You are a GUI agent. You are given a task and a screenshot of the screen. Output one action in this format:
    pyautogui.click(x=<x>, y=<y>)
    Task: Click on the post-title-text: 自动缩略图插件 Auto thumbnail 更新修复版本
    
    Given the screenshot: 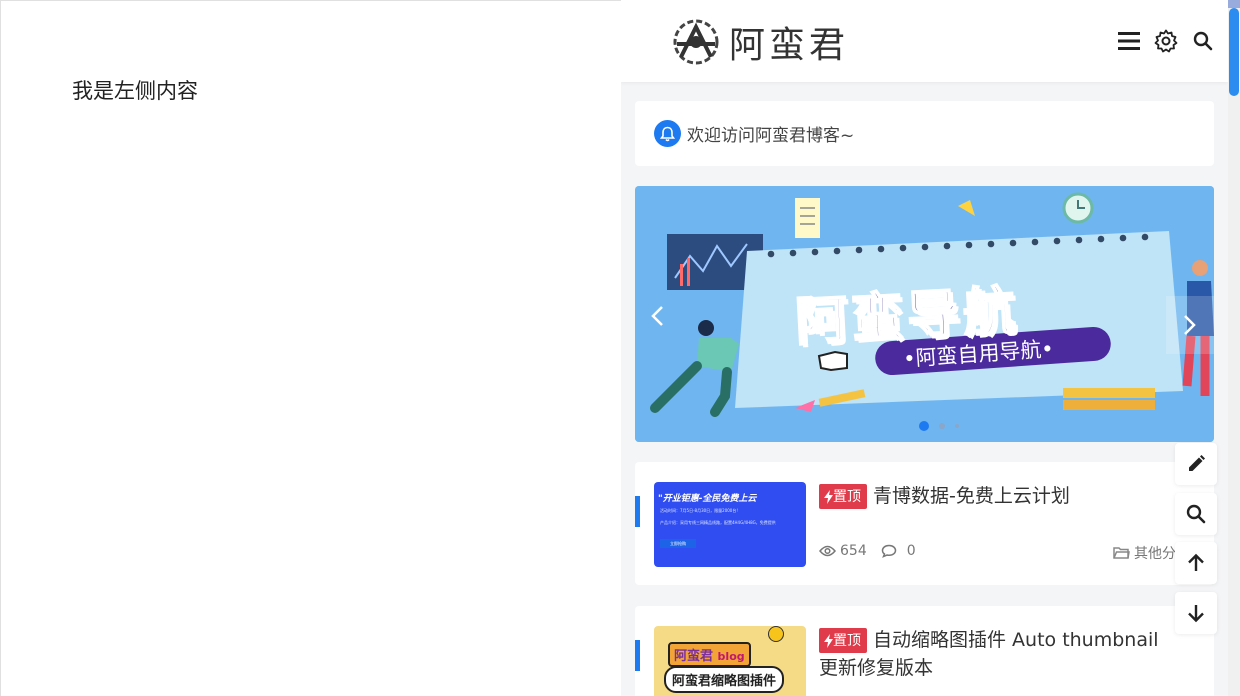 What is the action you would take?
    pyautogui.click(x=989, y=654)
    